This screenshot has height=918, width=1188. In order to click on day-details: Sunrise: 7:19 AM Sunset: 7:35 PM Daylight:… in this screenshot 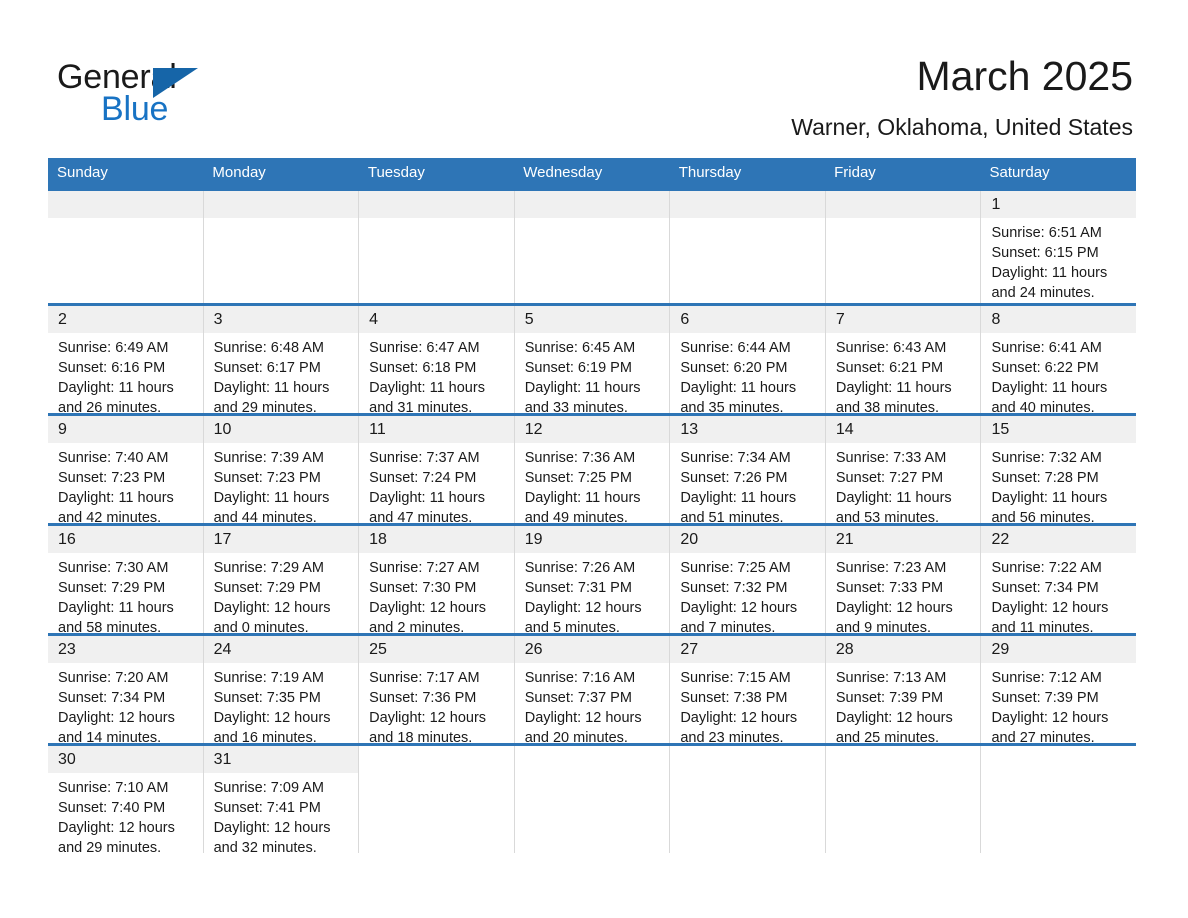, I will do `click(281, 703)`.